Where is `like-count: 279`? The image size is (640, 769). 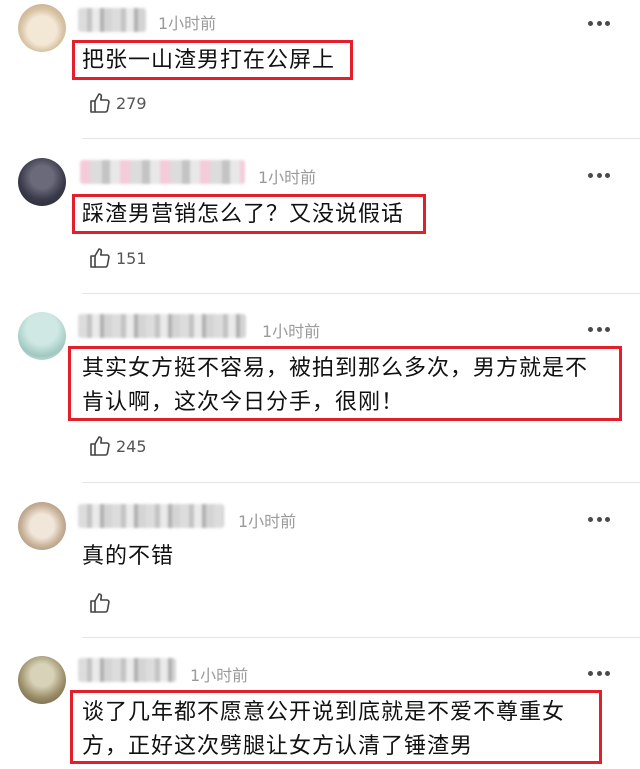
like-count: 279 is located at coordinates (131, 103).